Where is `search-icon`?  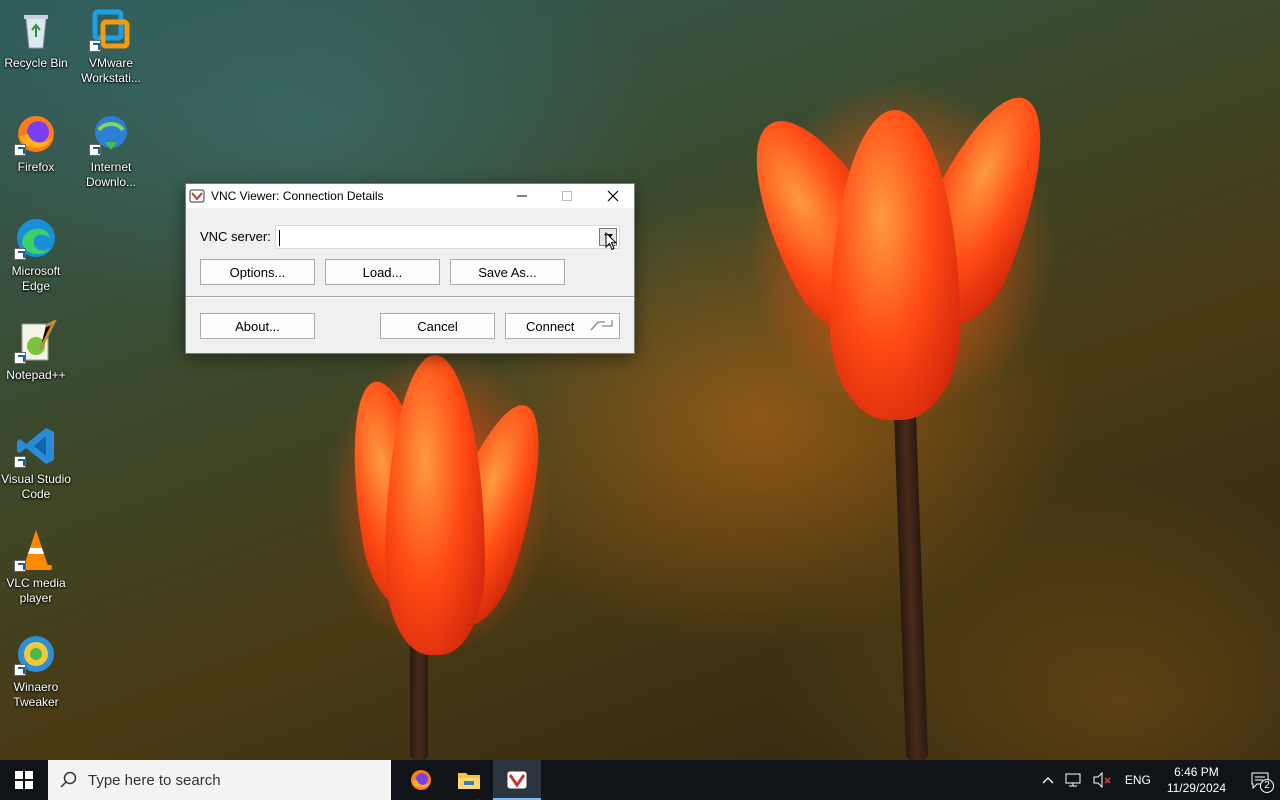
search-icon is located at coordinates (69, 780).